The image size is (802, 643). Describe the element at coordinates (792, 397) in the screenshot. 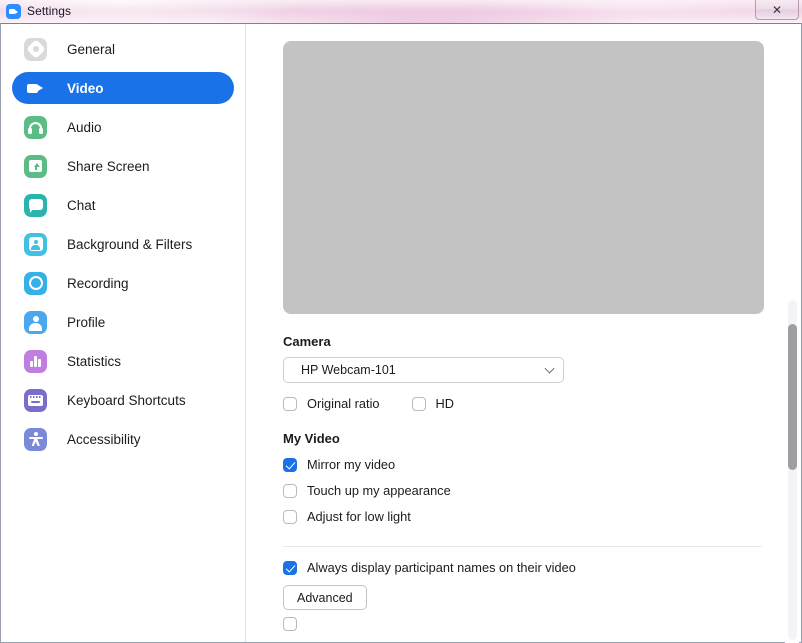

I see `scrollbar-thumb` at that location.